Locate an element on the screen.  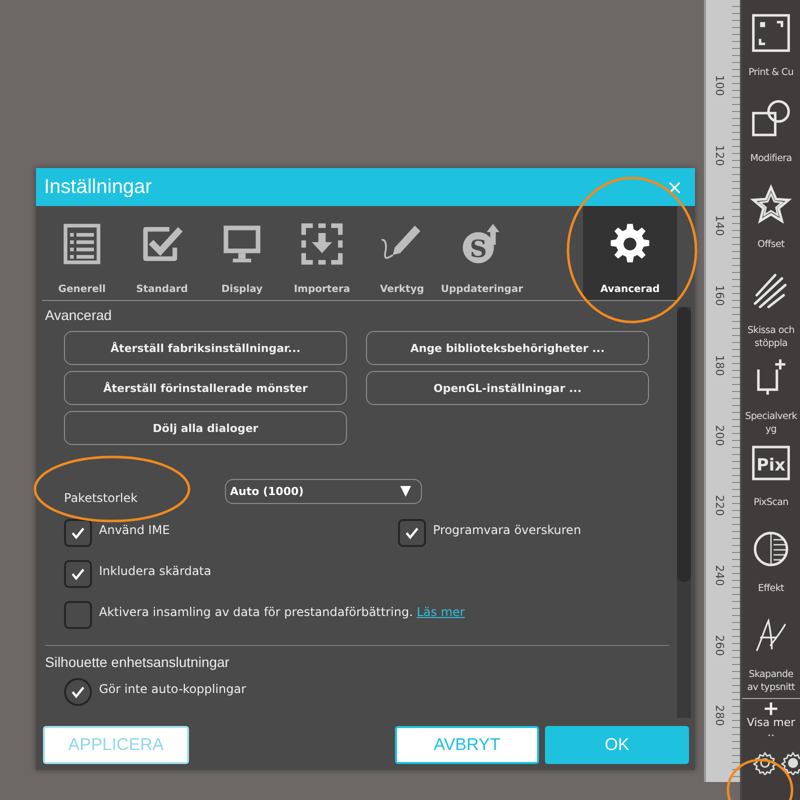
ruler-label: 160 is located at coordinates (719, 295).